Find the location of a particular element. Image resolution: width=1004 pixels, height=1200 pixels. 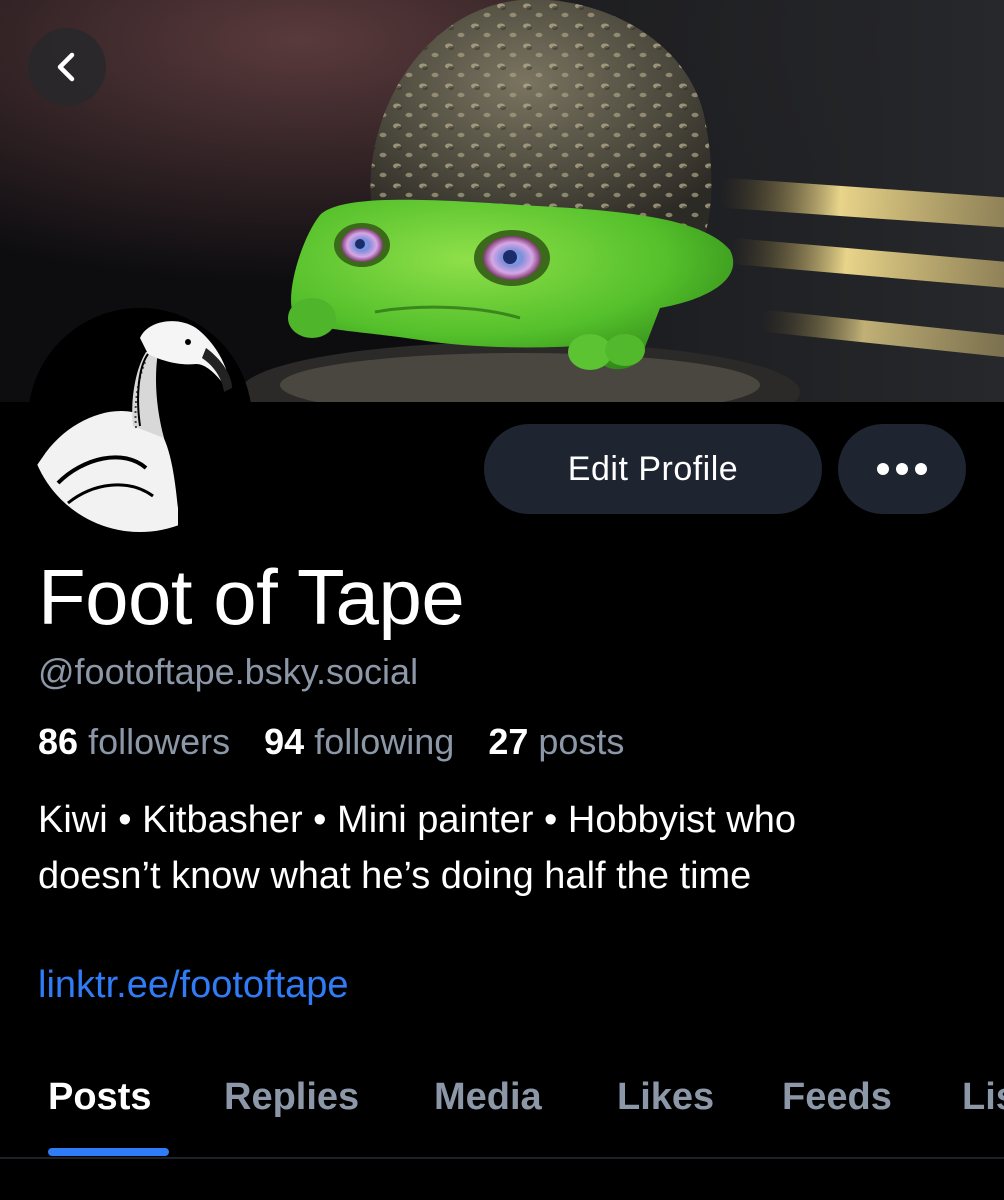

following-label: following is located at coordinates (384, 741).